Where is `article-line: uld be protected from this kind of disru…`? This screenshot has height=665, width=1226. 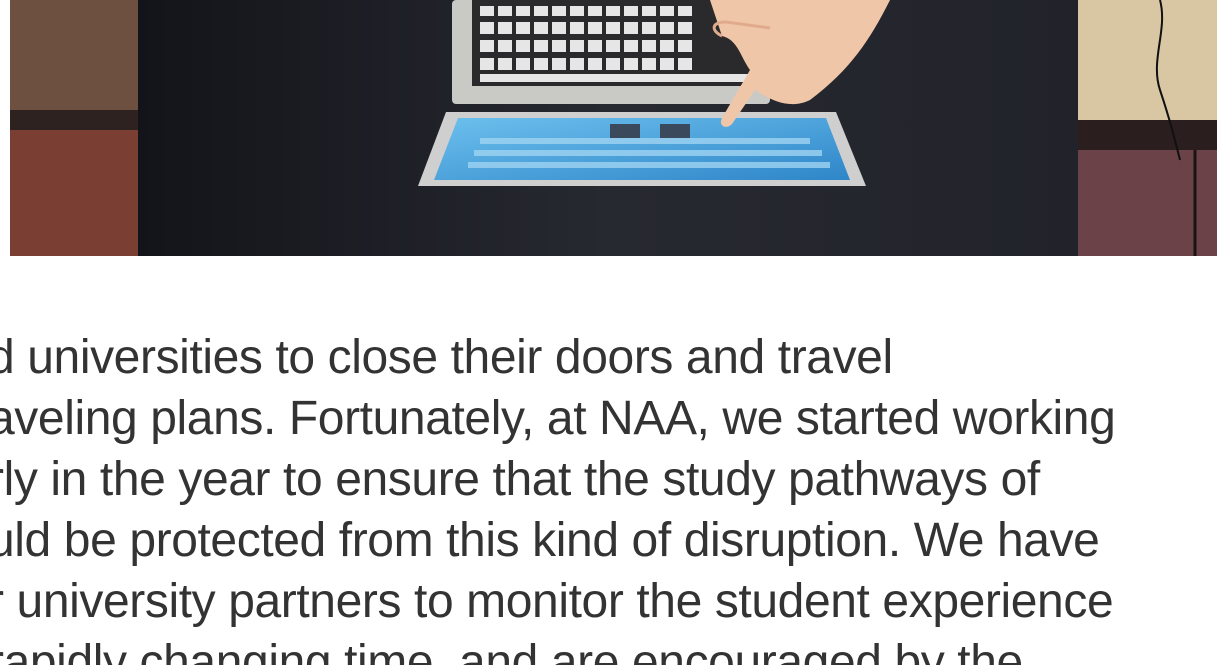
article-line: uld be protected from this kind of disru… is located at coordinates (550, 540).